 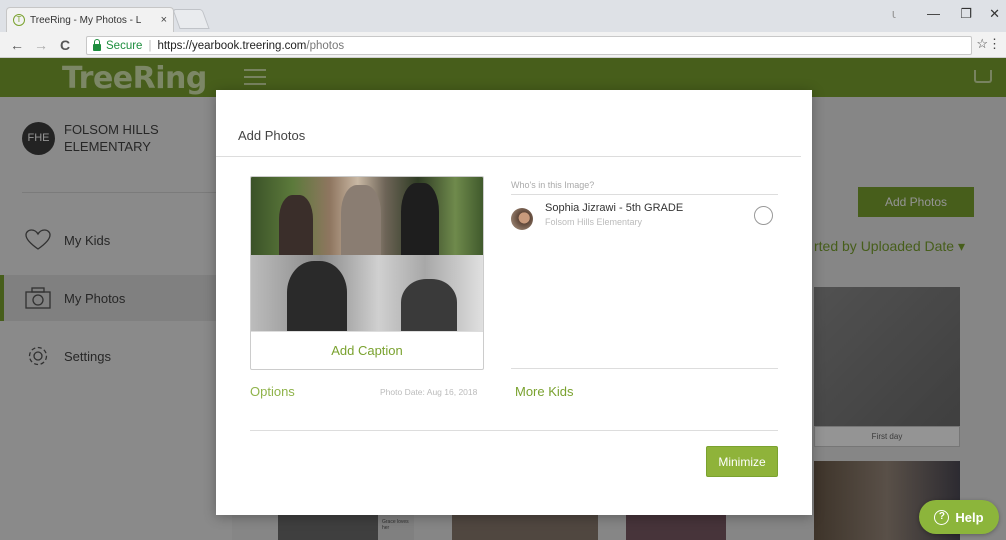 I want to click on bookmark-star-icon: ☆, so click(x=982, y=44).